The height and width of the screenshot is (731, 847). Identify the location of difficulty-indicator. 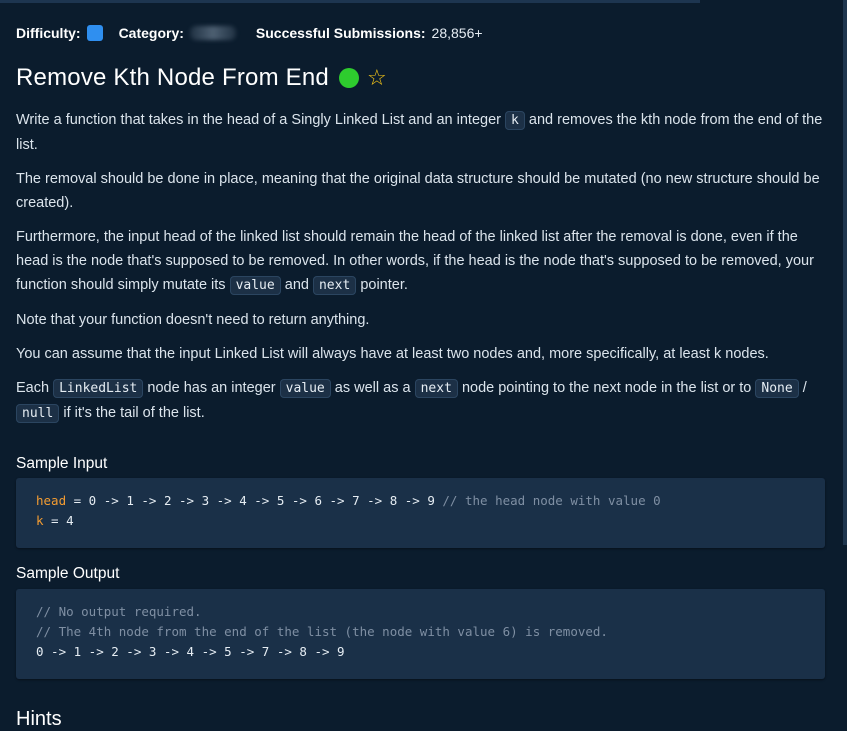
(94, 33).